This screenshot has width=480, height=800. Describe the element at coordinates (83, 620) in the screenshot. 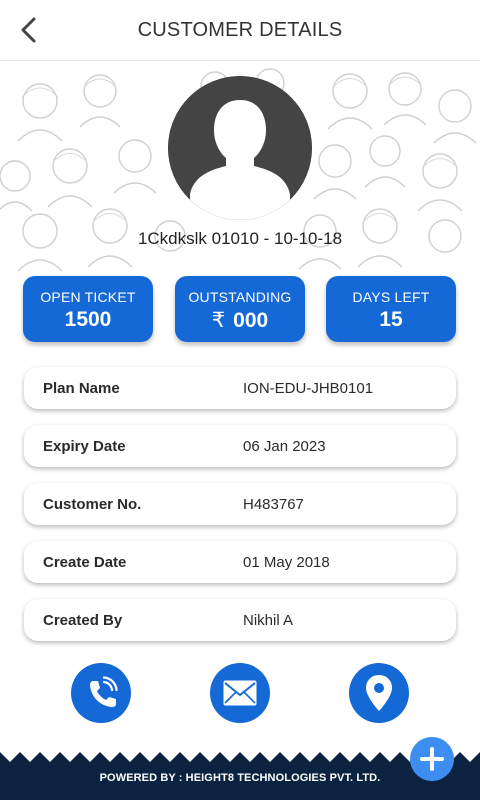

I see `created-by-label: Created By` at that location.